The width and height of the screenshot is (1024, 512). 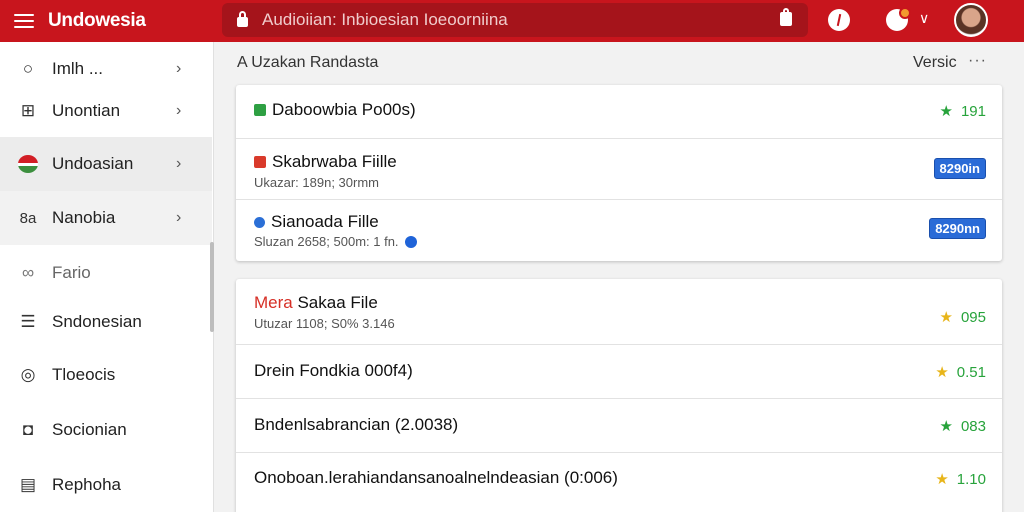 I want to click on green-square-icon, so click(x=260, y=110).